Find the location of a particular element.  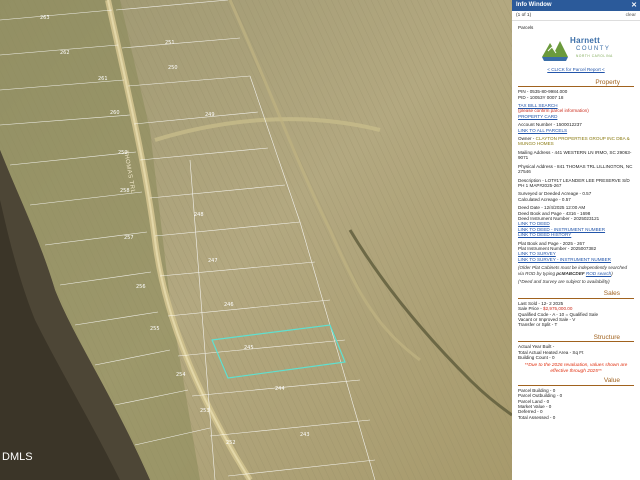

lot-number: 257 is located at coordinates (129, 238).